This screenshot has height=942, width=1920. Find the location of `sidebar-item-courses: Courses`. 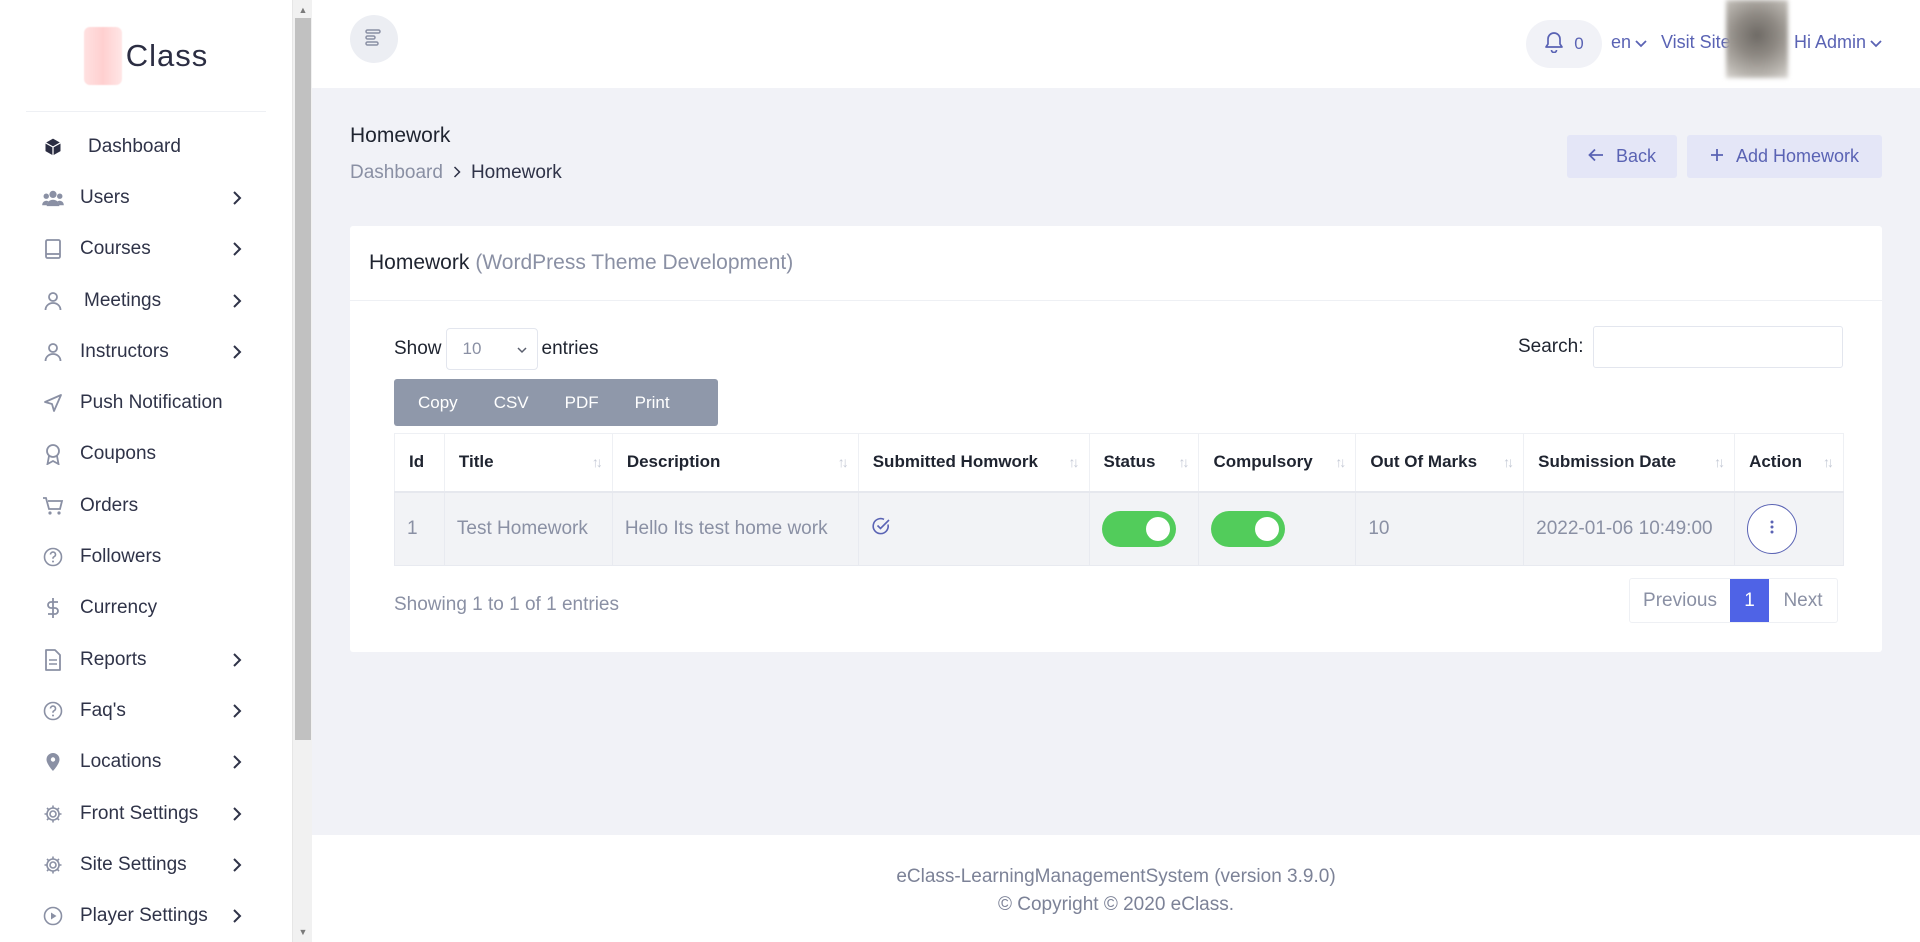

sidebar-item-courses: Courses is located at coordinates (146, 249).